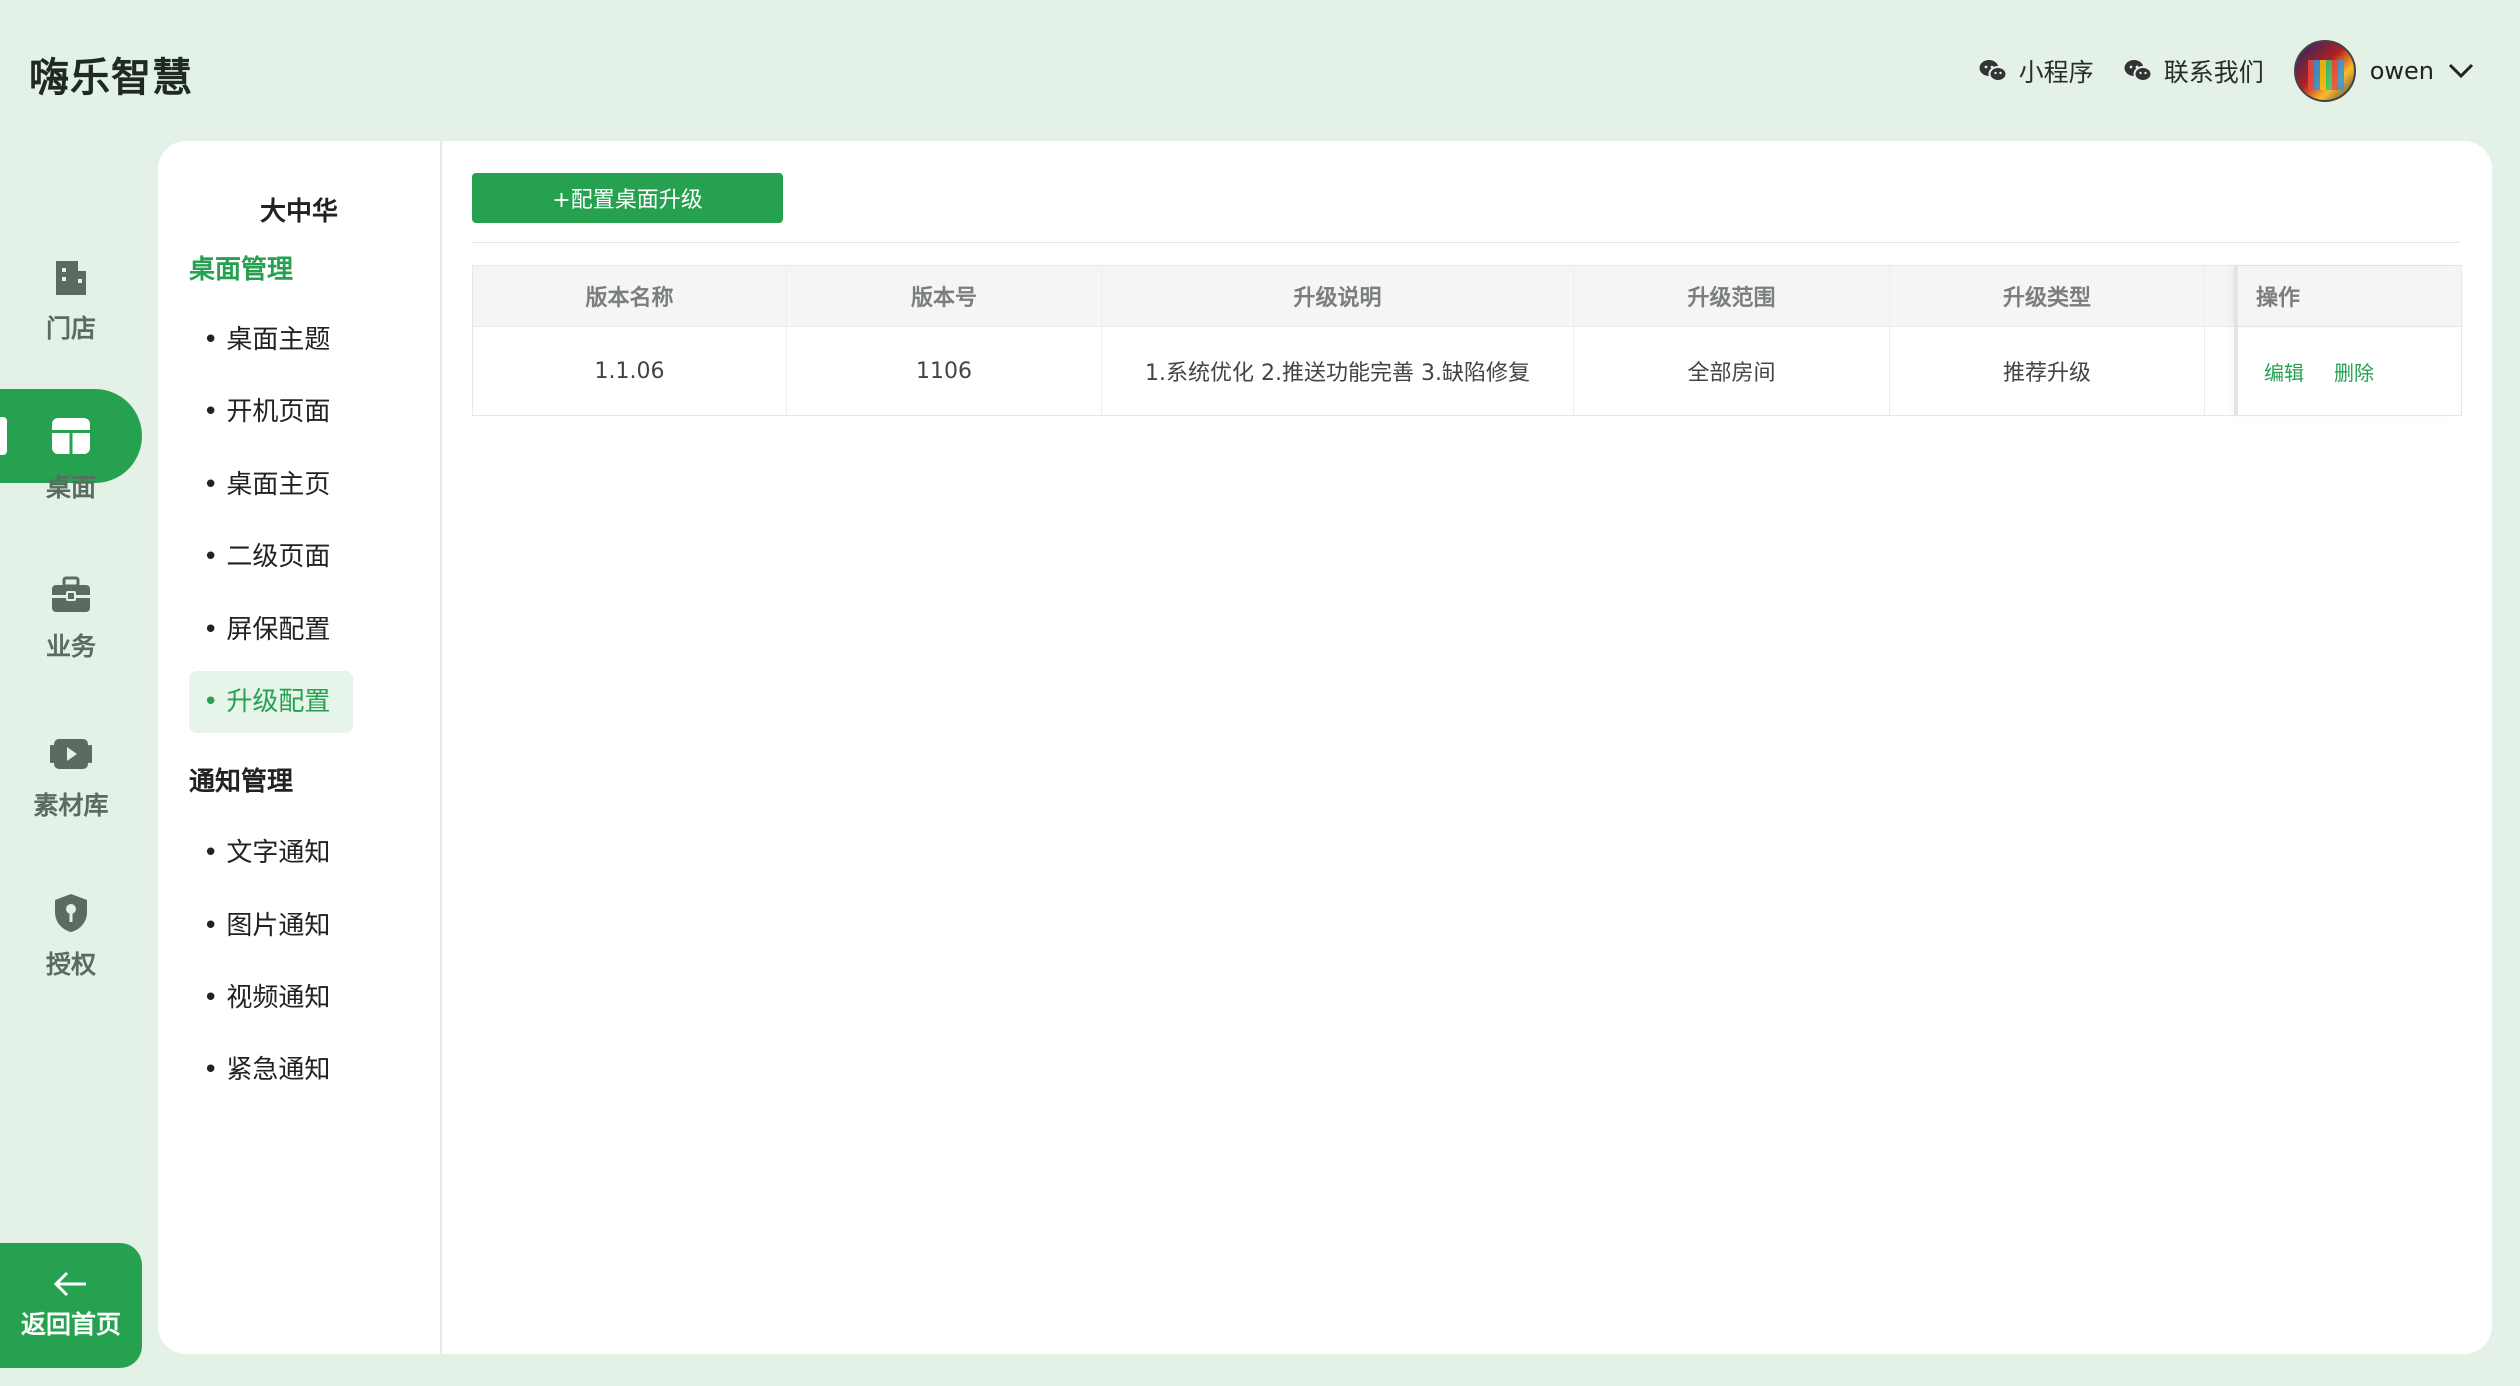 The height and width of the screenshot is (1386, 2520). I want to click on group-title-desktop-management: 桌面管理, so click(241, 267).